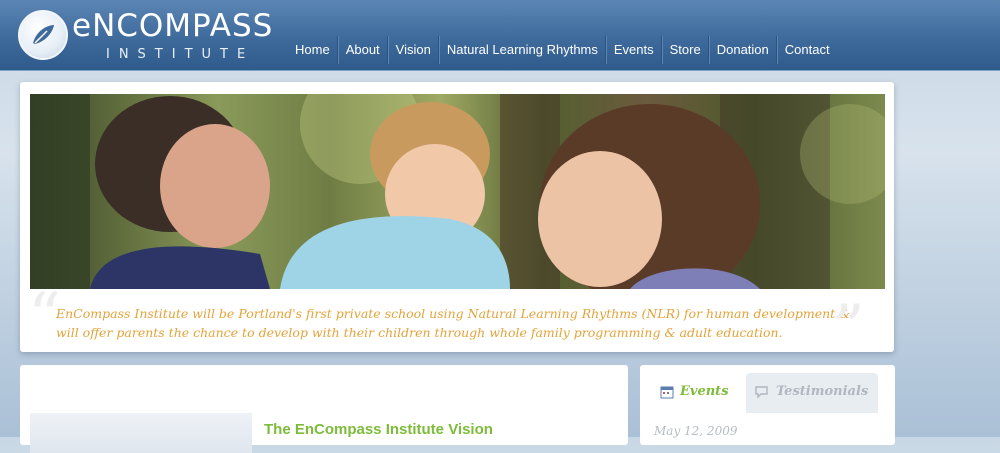 The image size is (1000, 453). I want to click on tab-testimonials: Testimonials, so click(812, 393).